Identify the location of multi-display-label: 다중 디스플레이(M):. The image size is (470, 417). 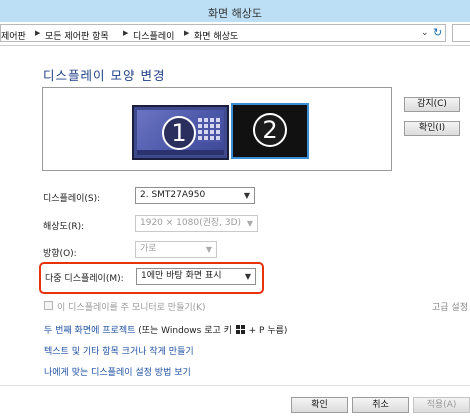
(84, 279).